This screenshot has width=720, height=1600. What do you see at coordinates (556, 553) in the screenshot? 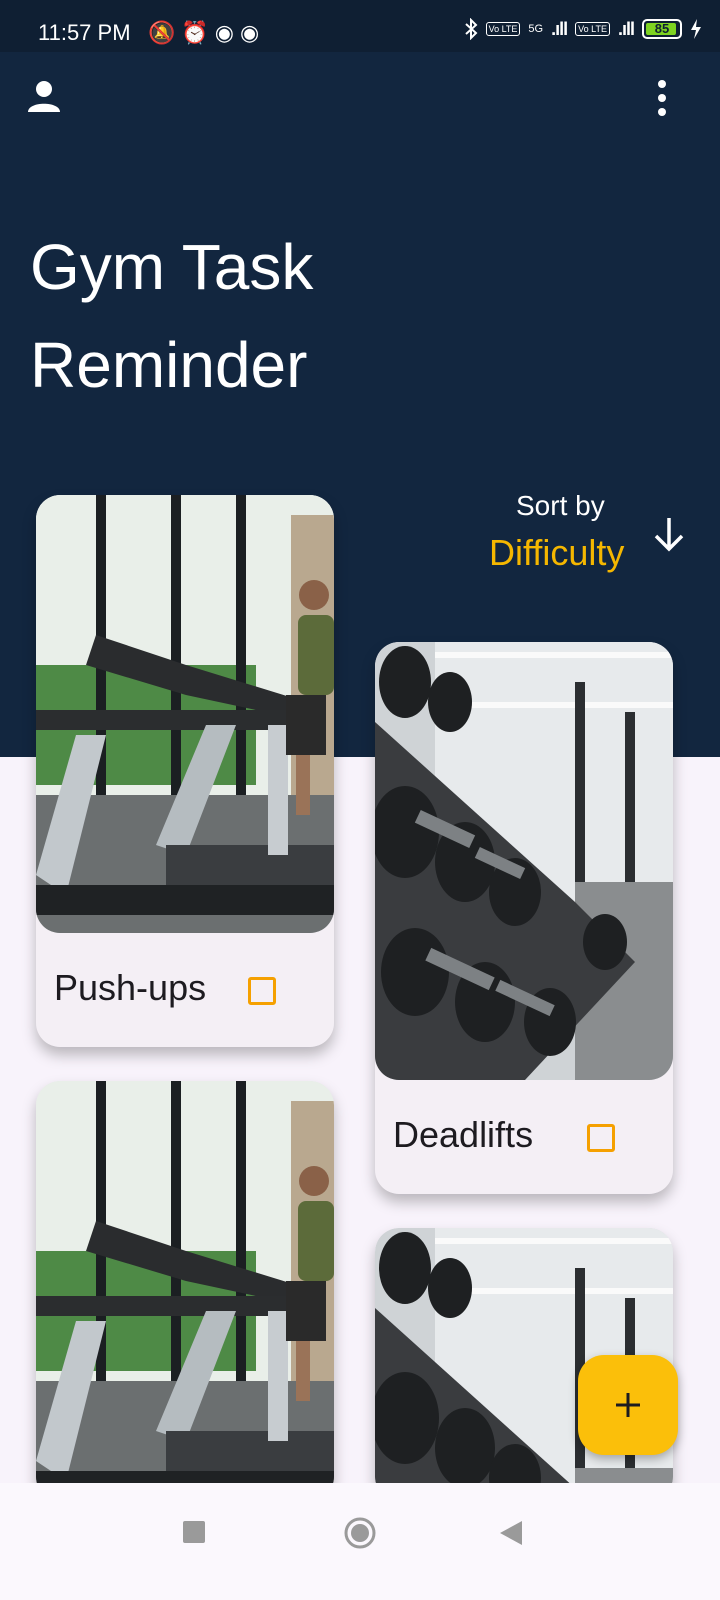
I see `sort-dropdown: Difficulty` at bounding box center [556, 553].